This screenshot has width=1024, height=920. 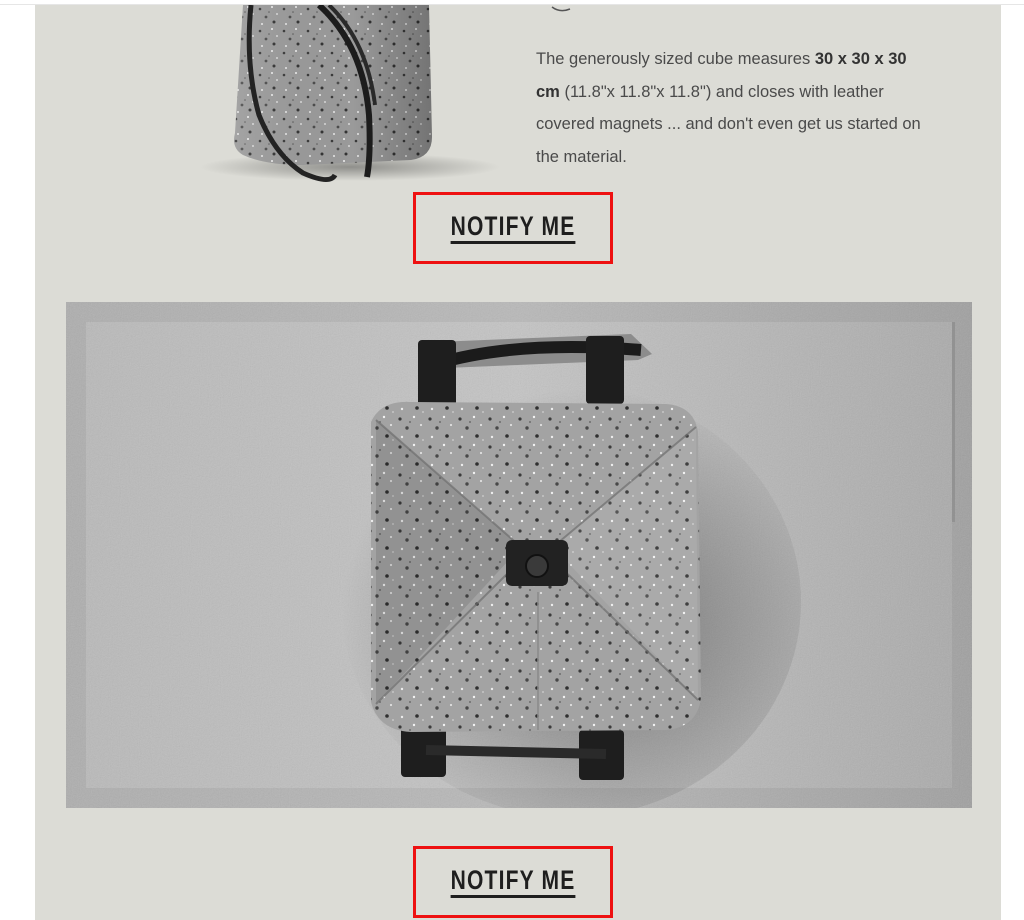 I want to click on notify-me-button-2: NOTIFY ME, so click(x=513, y=882).